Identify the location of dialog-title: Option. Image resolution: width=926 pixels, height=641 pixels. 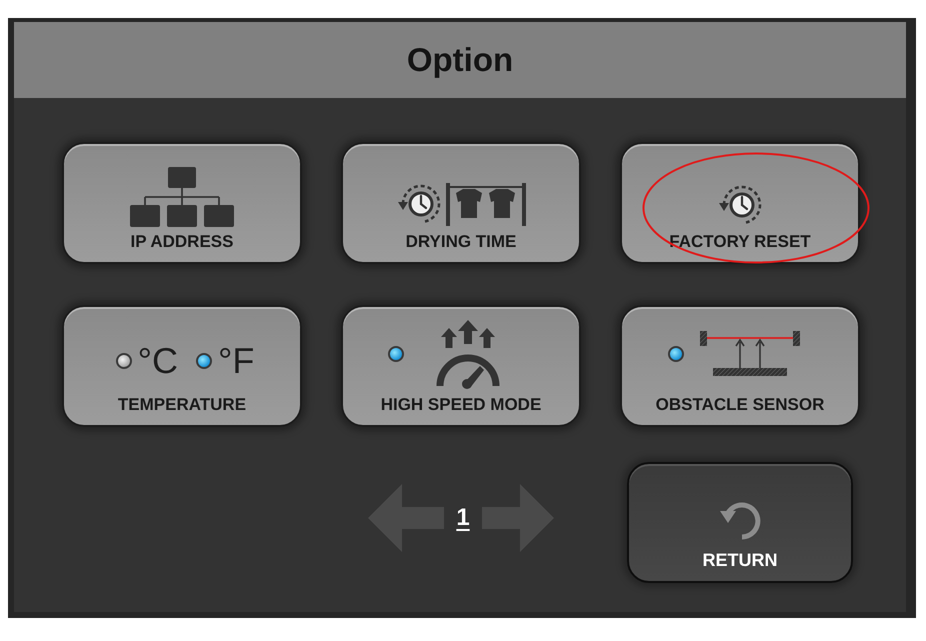
(460, 60).